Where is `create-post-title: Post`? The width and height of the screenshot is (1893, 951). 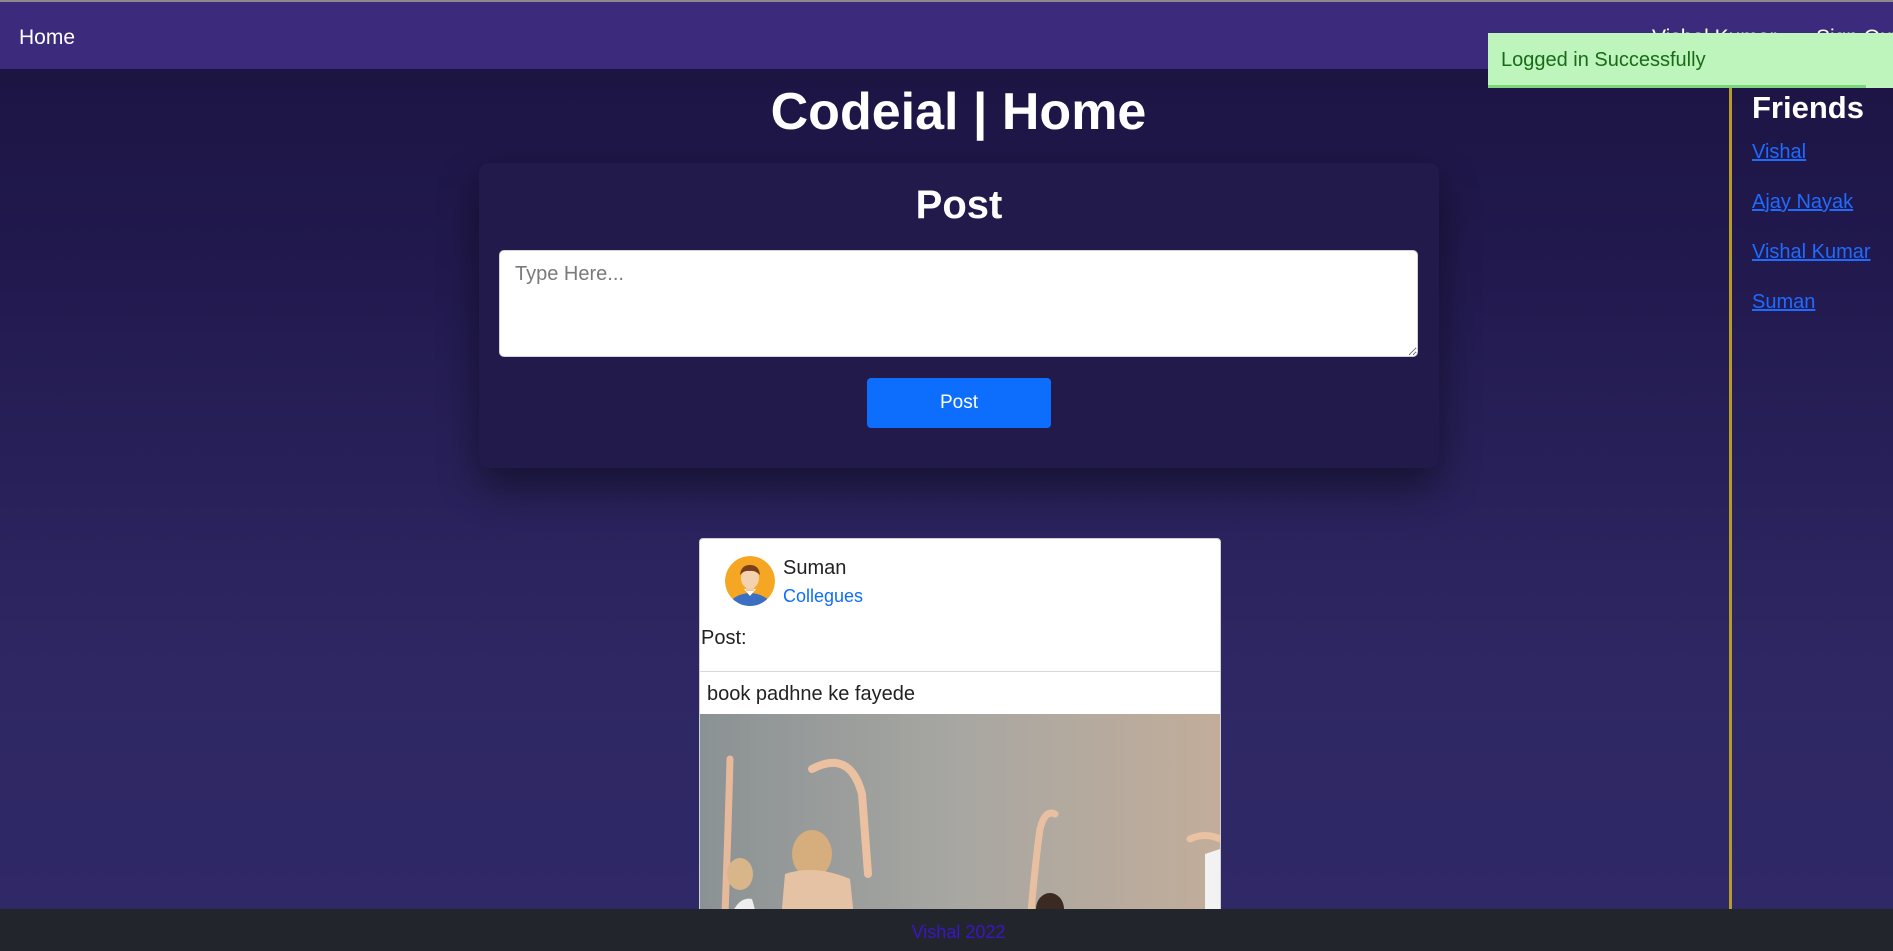 create-post-title: Post is located at coordinates (959, 205).